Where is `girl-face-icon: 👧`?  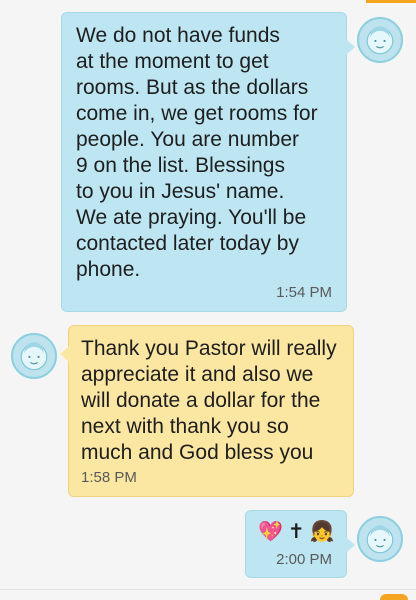
girl-face-icon: 👧 is located at coordinates (322, 531).